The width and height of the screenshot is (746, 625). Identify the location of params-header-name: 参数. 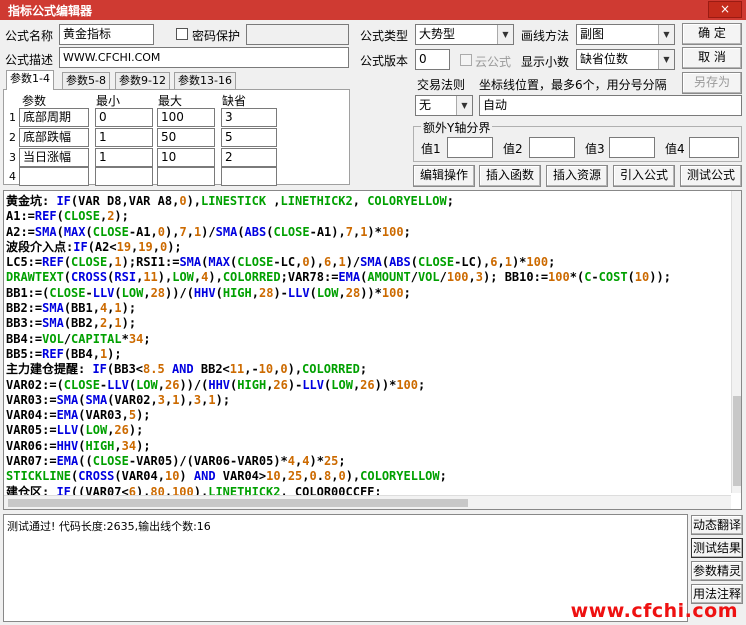
(34, 101).